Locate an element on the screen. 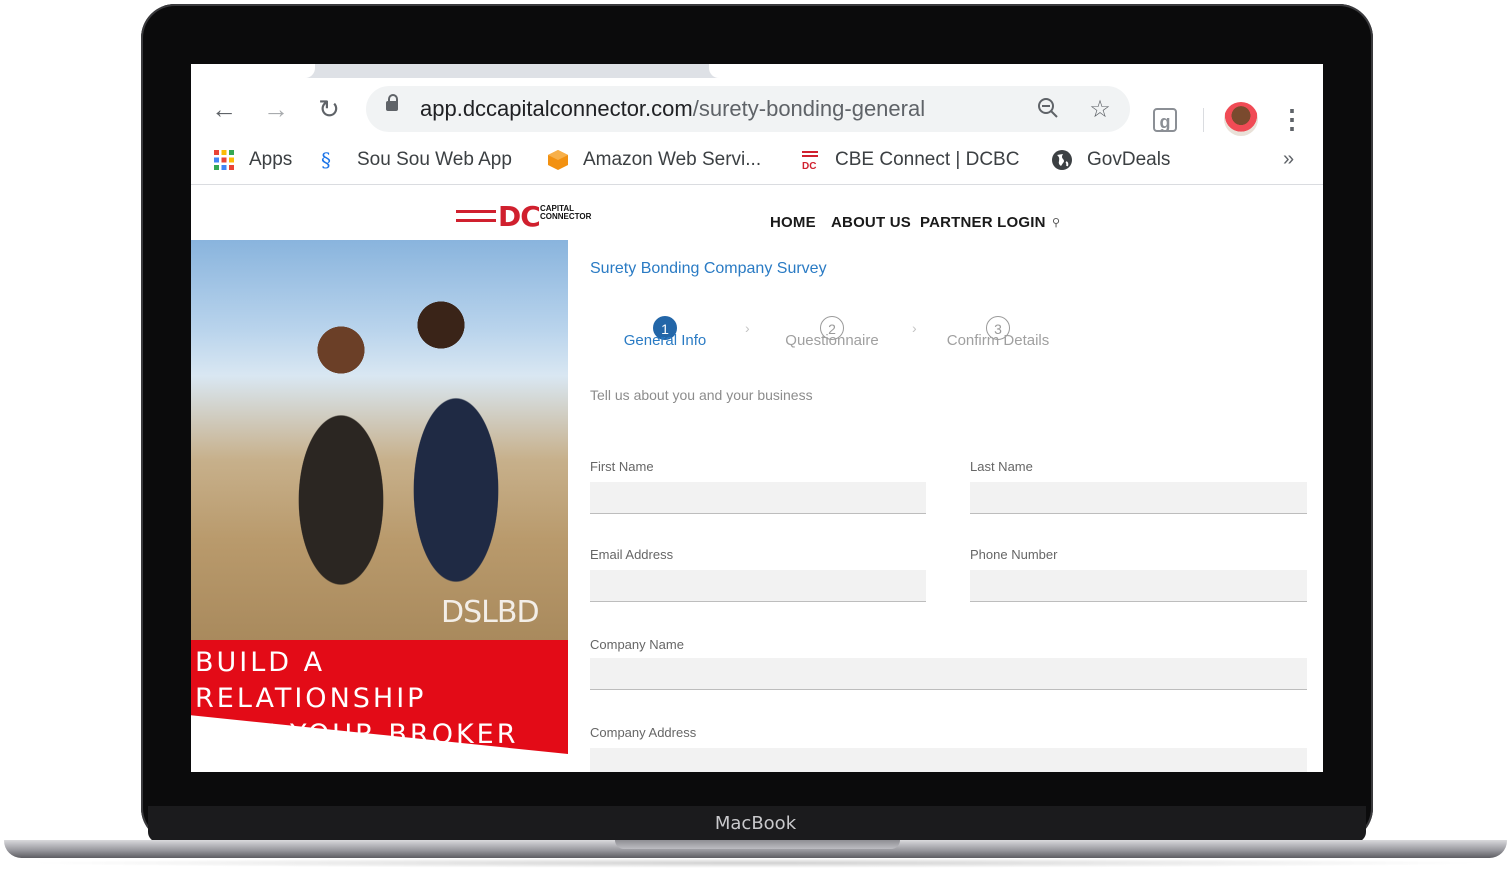 The width and height of the screenshot is (1511, 872). first-name-field is located at coordinates (758, 498).